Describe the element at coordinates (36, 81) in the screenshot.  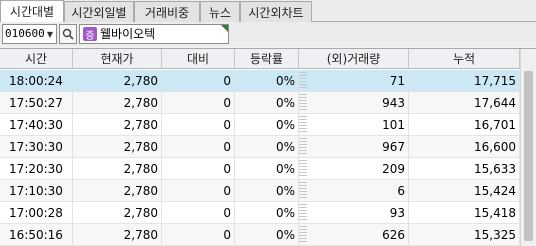
I see `cell-time: 18:00:24` at that location.